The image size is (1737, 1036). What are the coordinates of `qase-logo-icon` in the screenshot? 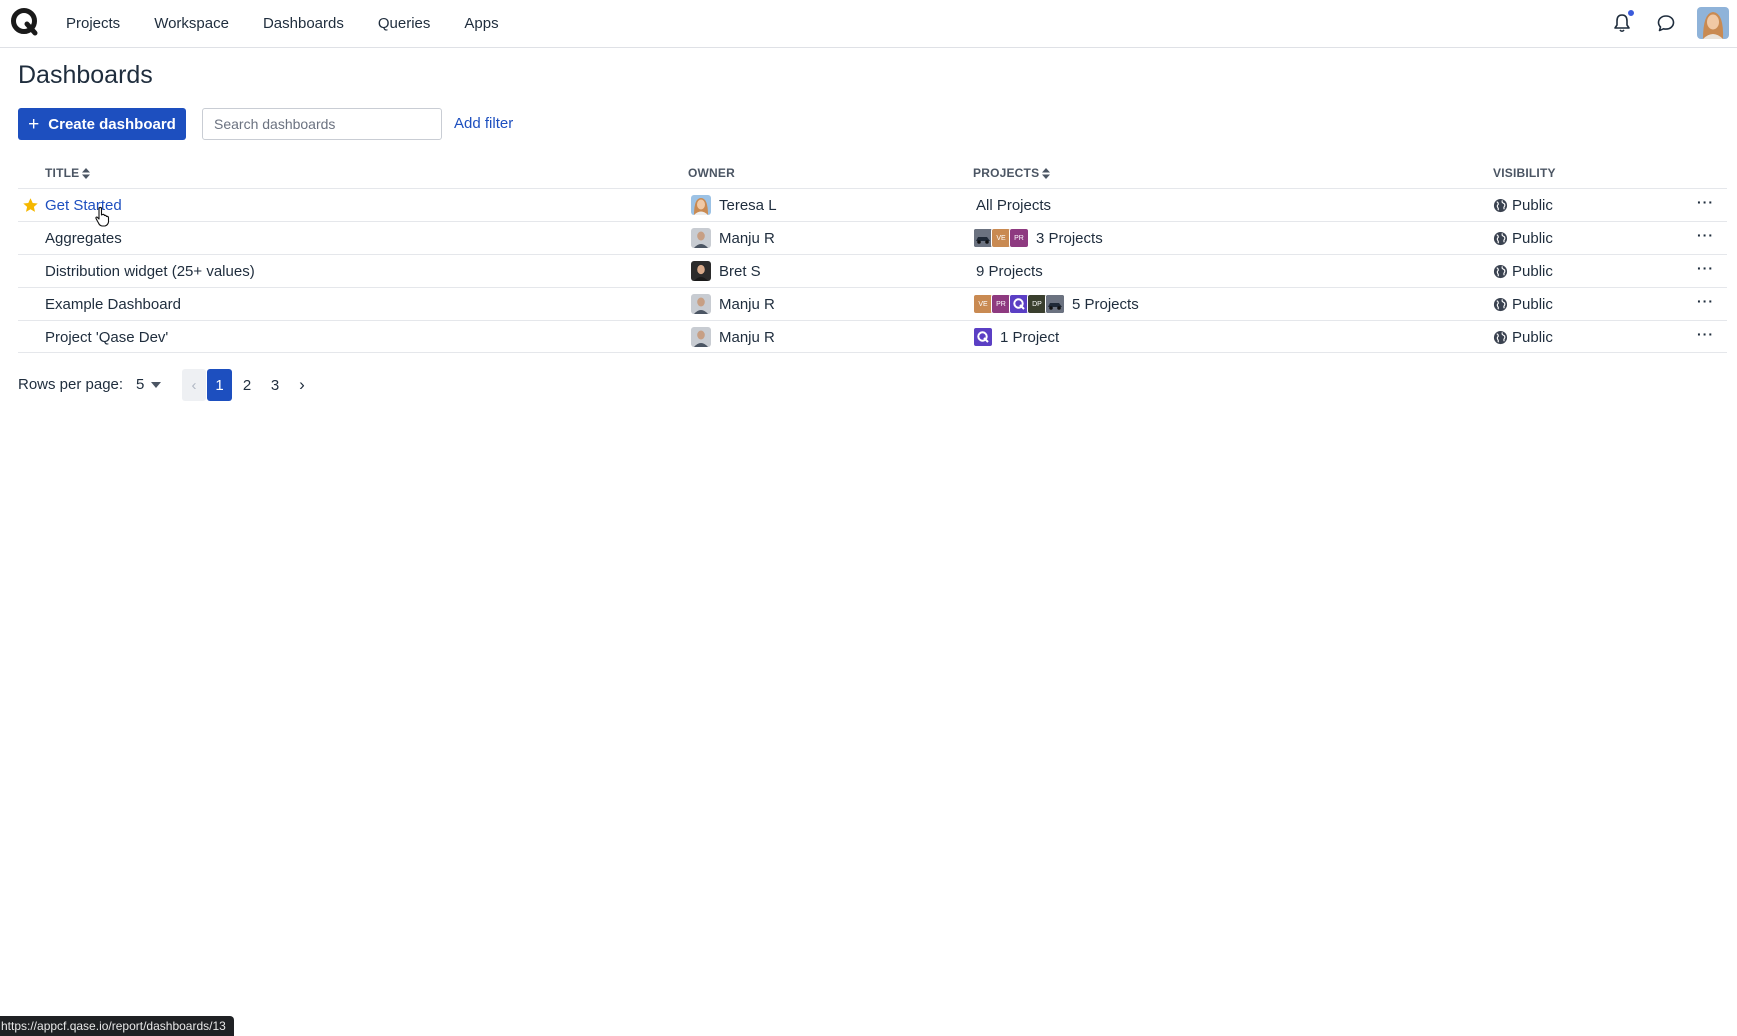 It's located at (25, 22).